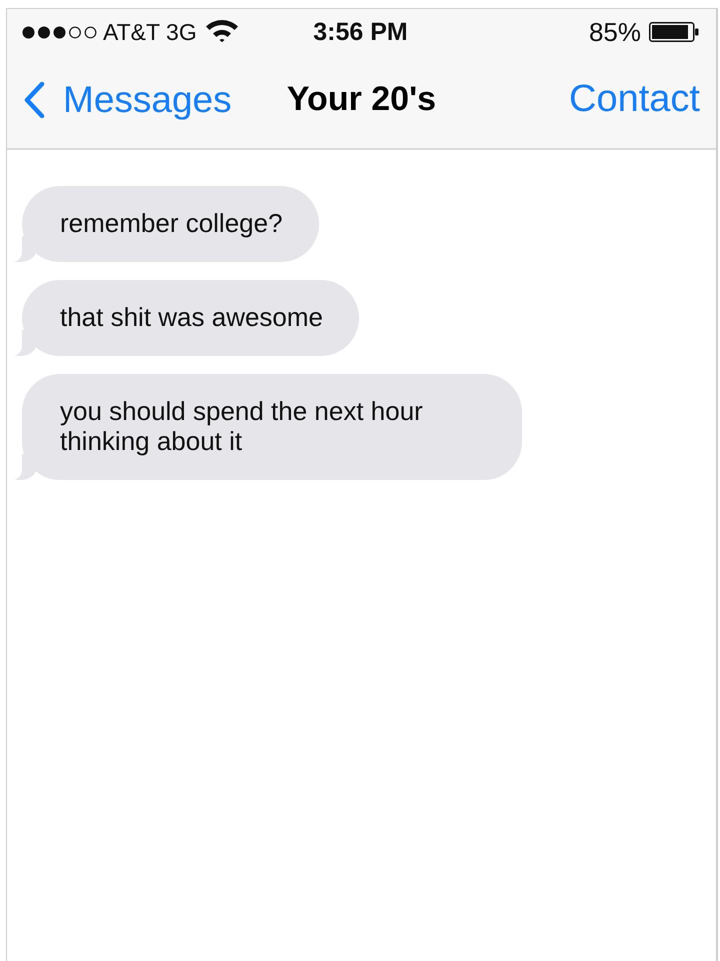 Image resolution: width=720 pixels, height=961 pixels. Describe the element at coordinates (361, 99) in the screenshot. I see `conversation-title: Your 20's` at that location.